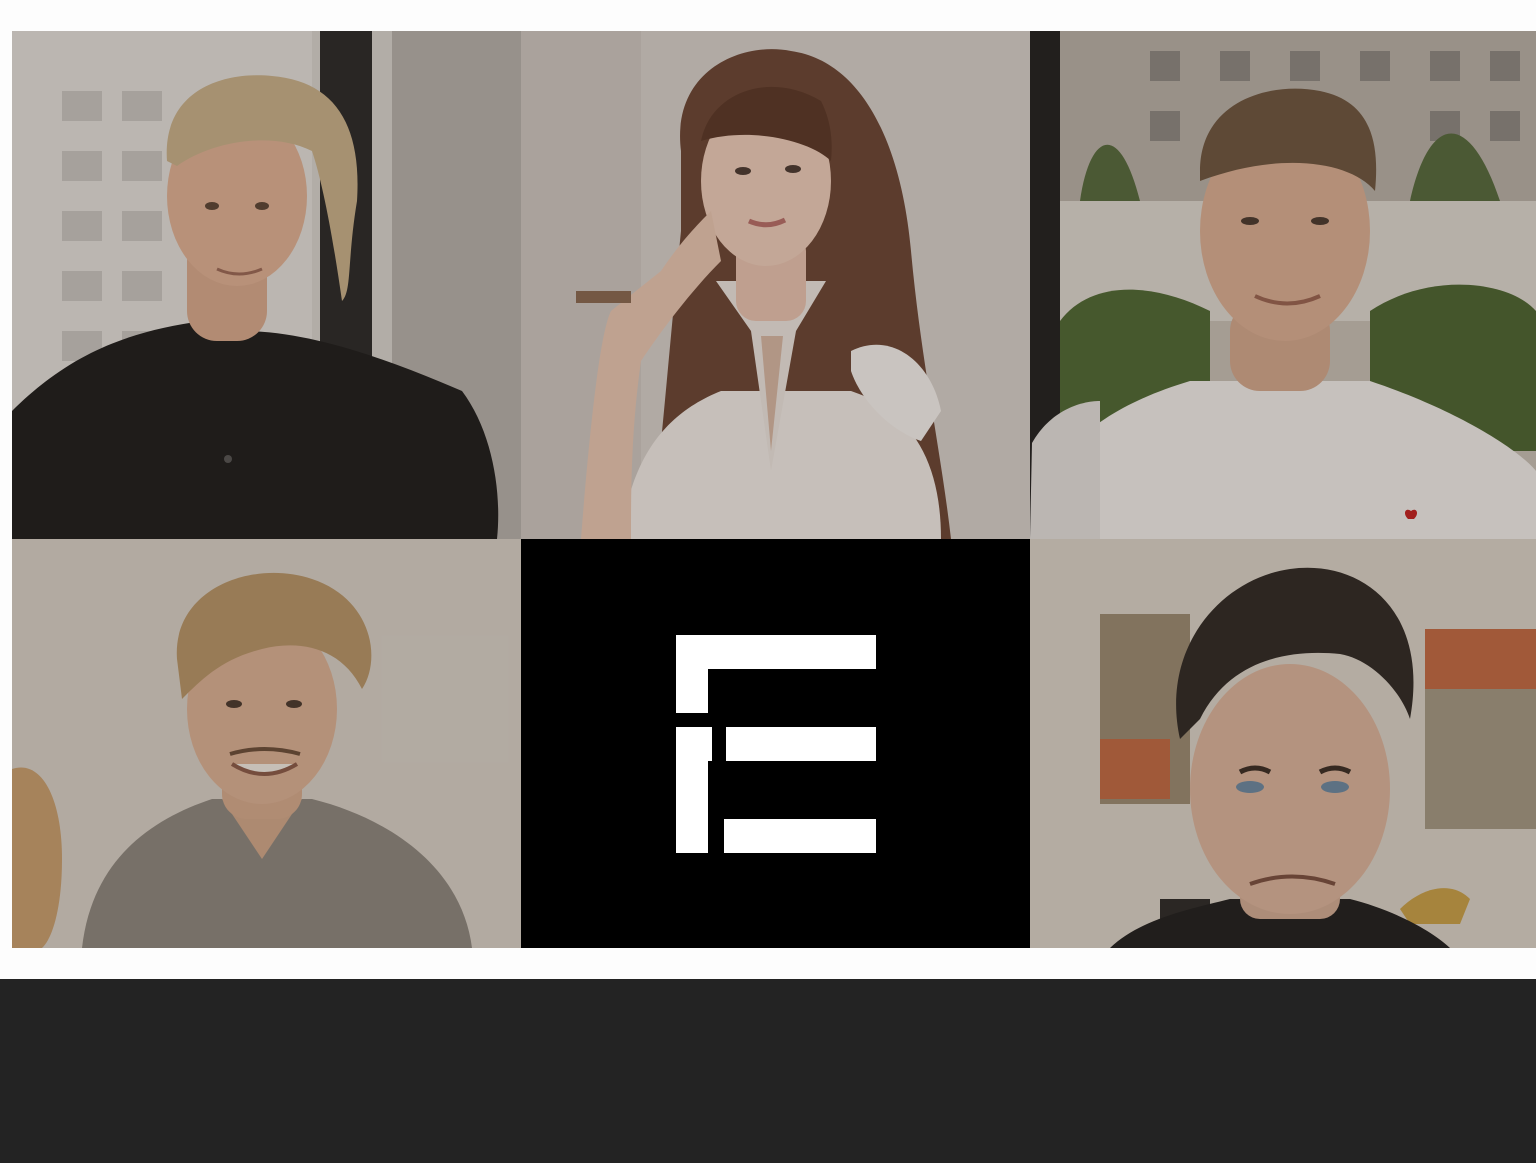  I want to click on logo-tile, so click(775, 743).